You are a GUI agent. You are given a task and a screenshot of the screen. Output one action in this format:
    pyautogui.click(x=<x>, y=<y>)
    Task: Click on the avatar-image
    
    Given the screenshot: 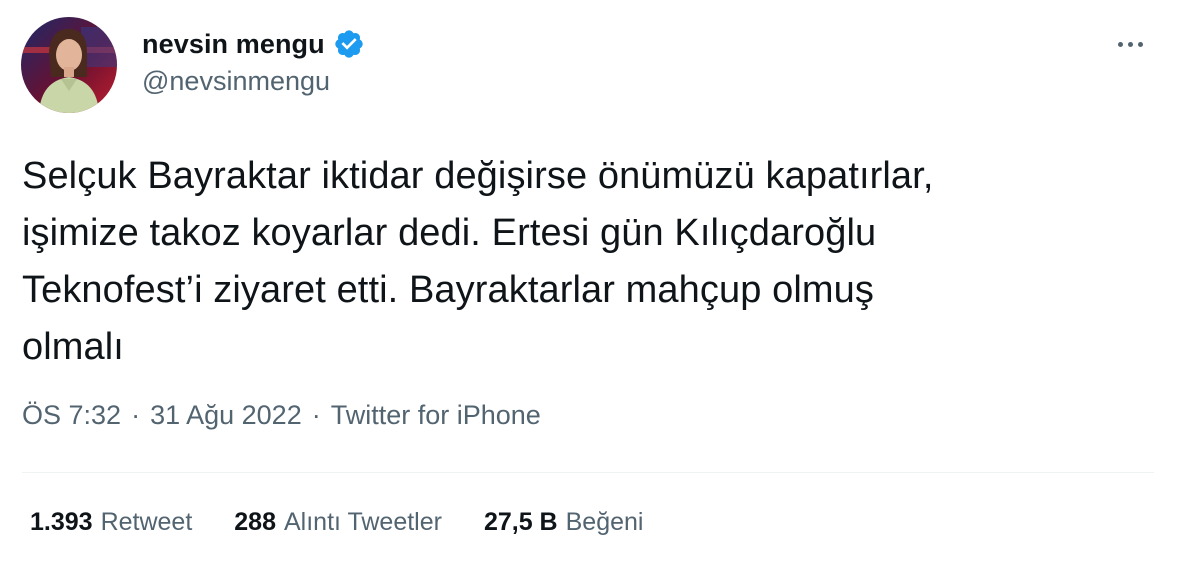 What is the action you would take?
    pyautogui.click(x=69, y=65)
    